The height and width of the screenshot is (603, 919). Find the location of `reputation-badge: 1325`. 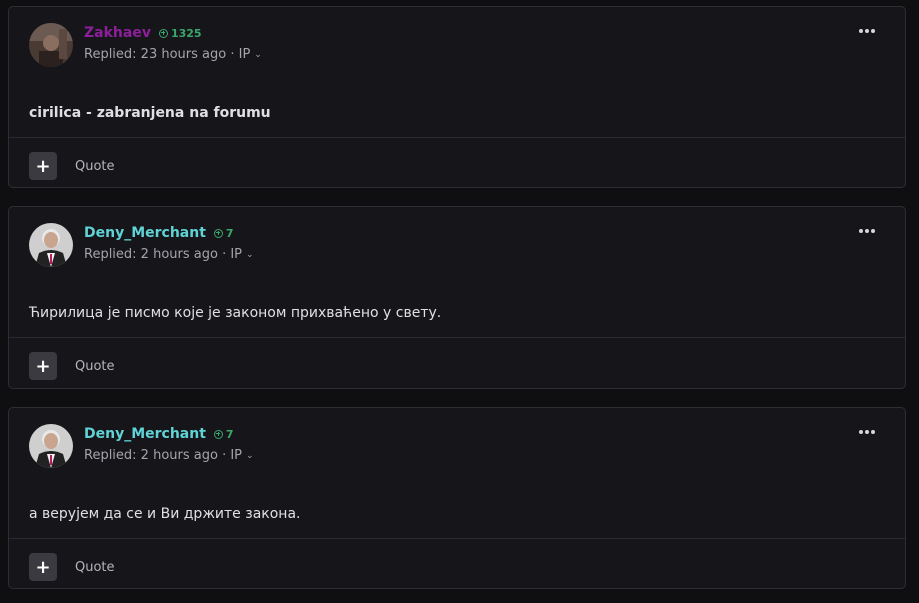

reputation-badge: 1325 is located at coordinates (180, 33).